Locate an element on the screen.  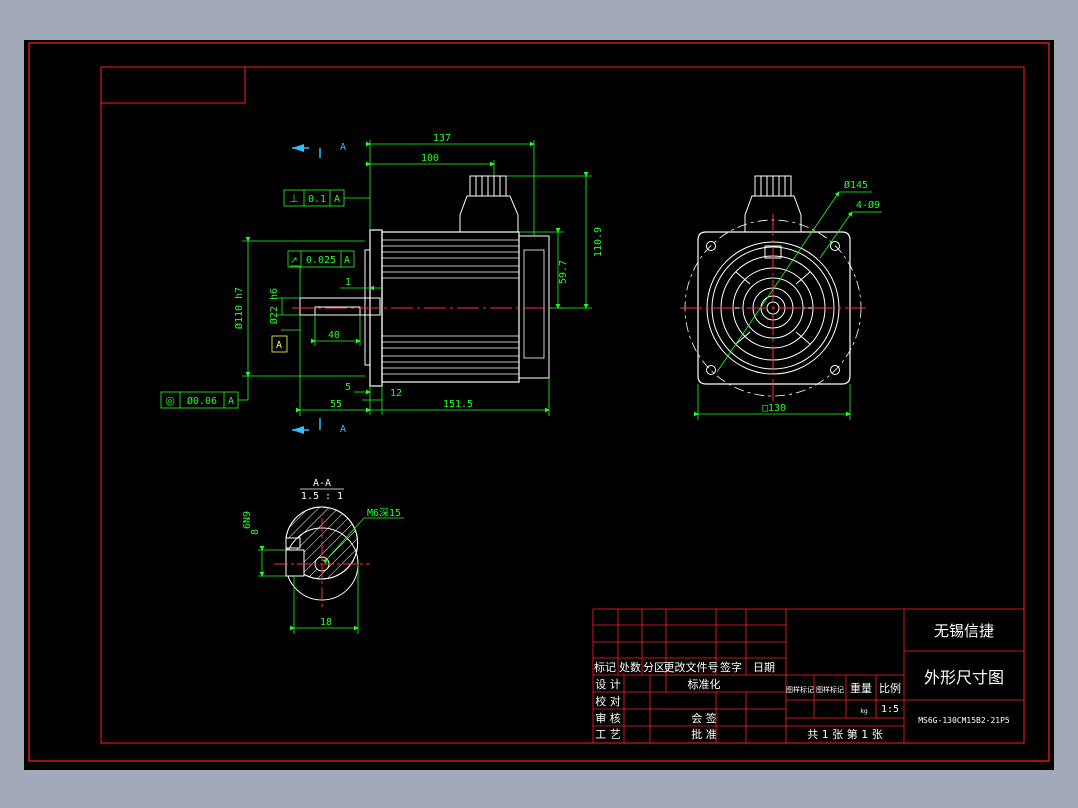
dim-4-9: 4-Ø9 is located at coordinates (868, 205).